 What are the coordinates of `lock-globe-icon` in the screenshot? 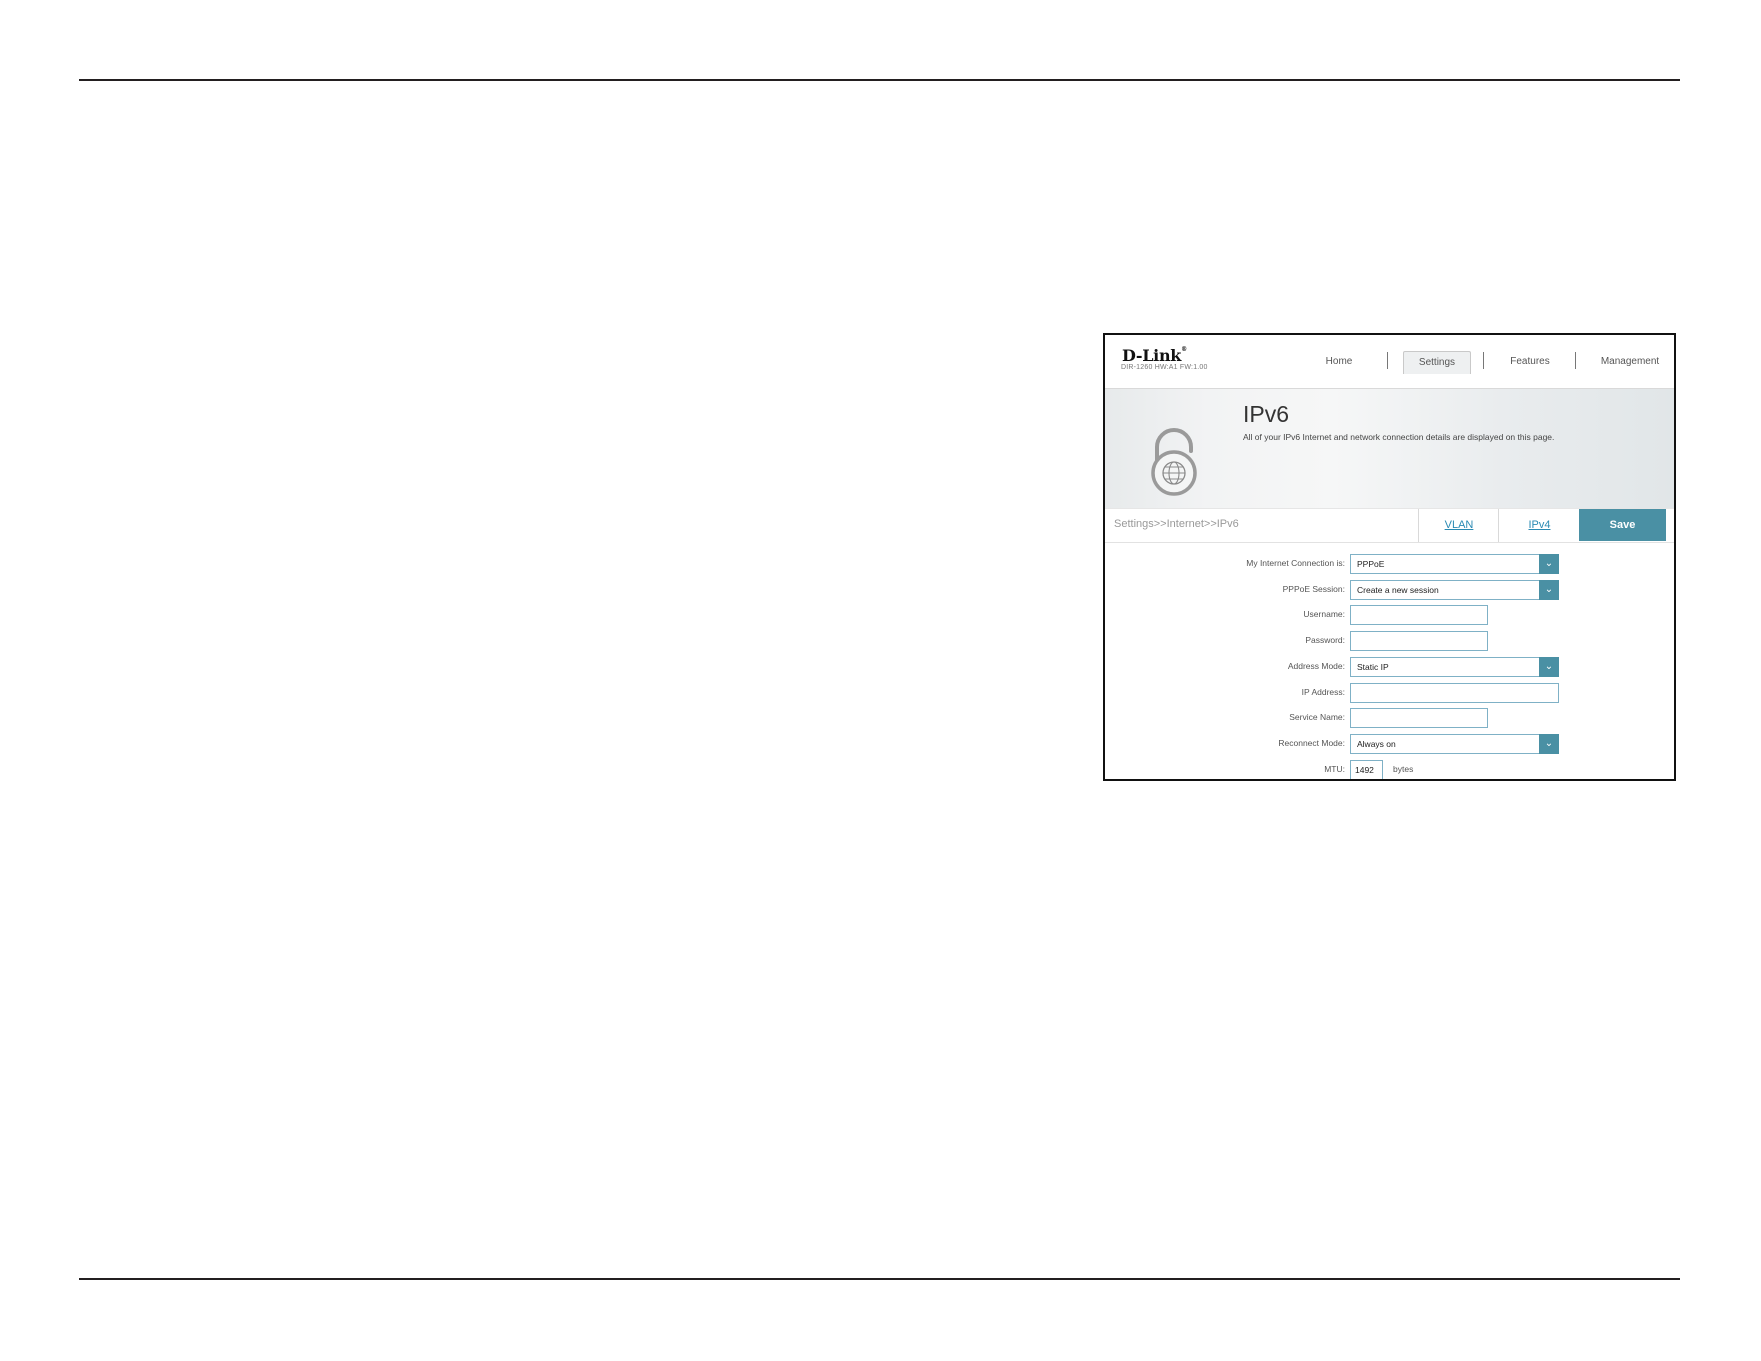 It's located at (1174, 462).